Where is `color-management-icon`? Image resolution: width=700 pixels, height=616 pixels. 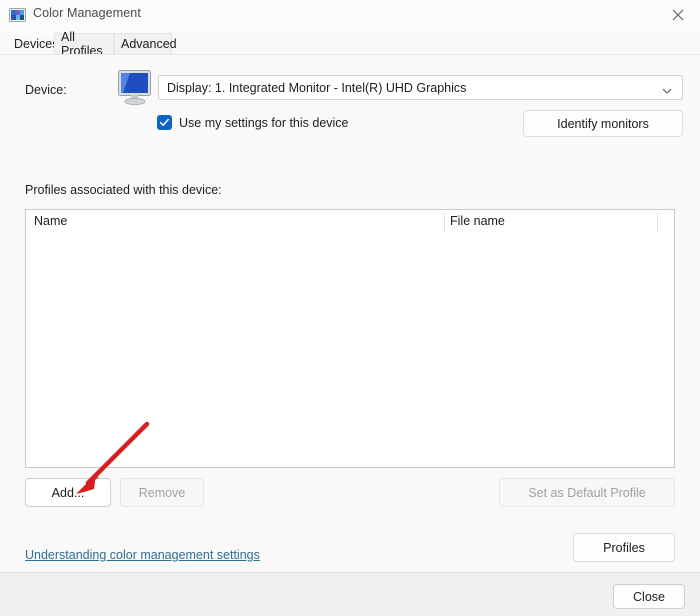 color-management-icon is located at coordinates (17, 15).